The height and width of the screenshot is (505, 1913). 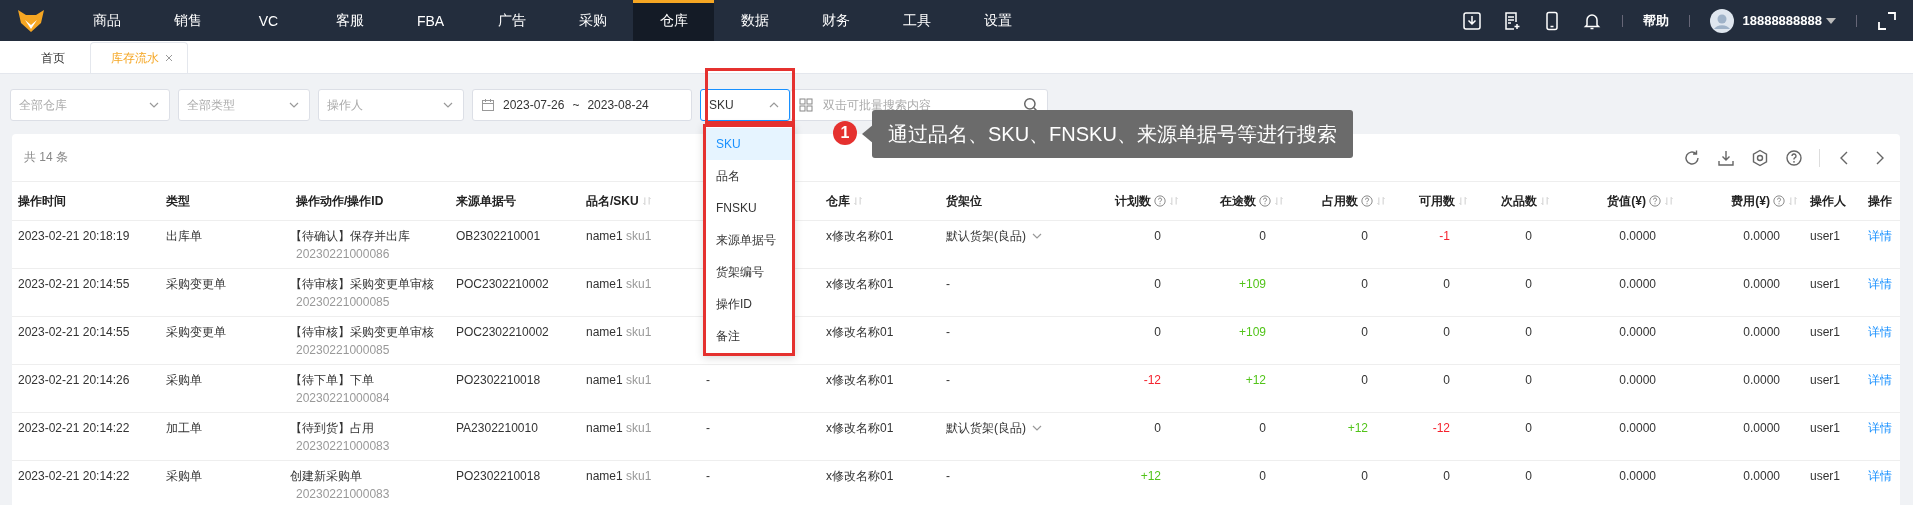 What do you see at coordinates (74, 428) in the screenshot?
I see `table-cell: 2023-02-21 20:14:22` at bounding box center [74, 428].